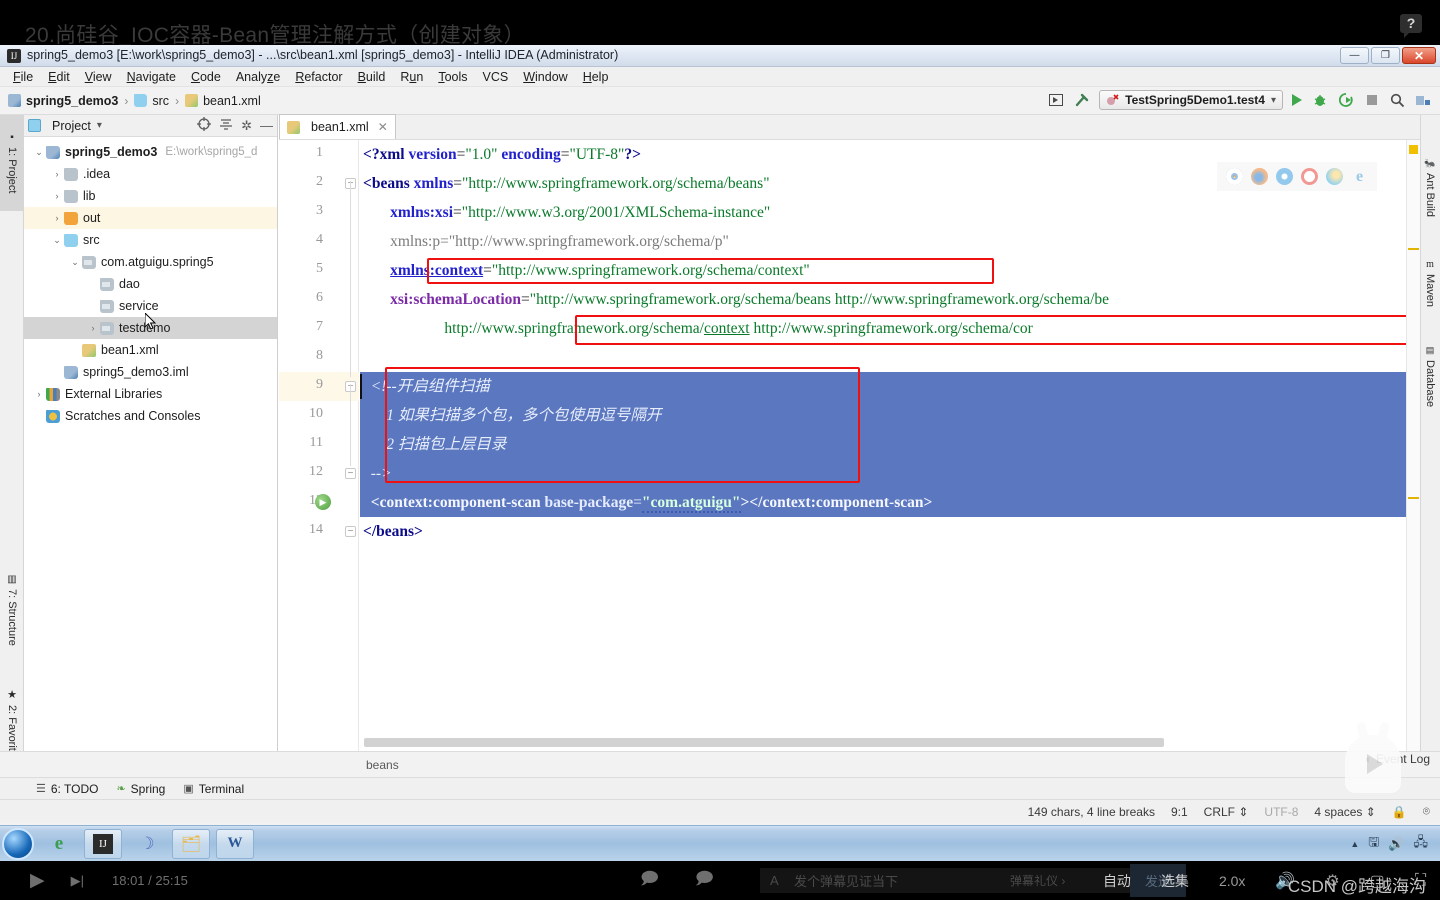 The height and width of the screenshot is (900, 1440). What do you see at coordinates (140, 789) in the screenshot?
I see `toolwindow-spring: ❧ Spring` at bounding box center [140, 789].